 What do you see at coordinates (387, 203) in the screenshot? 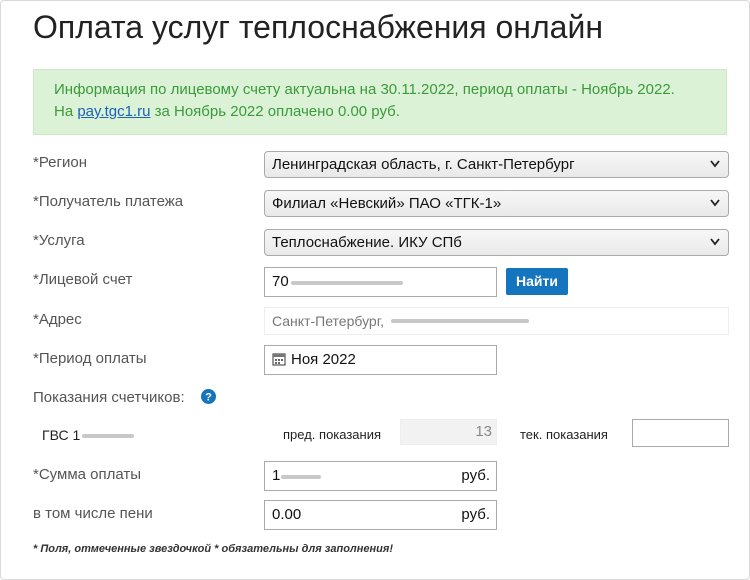
I see `recipient-select-value: Филиал «Невский» ПАО «ТГК-1»` at bounding box center [387, 203].